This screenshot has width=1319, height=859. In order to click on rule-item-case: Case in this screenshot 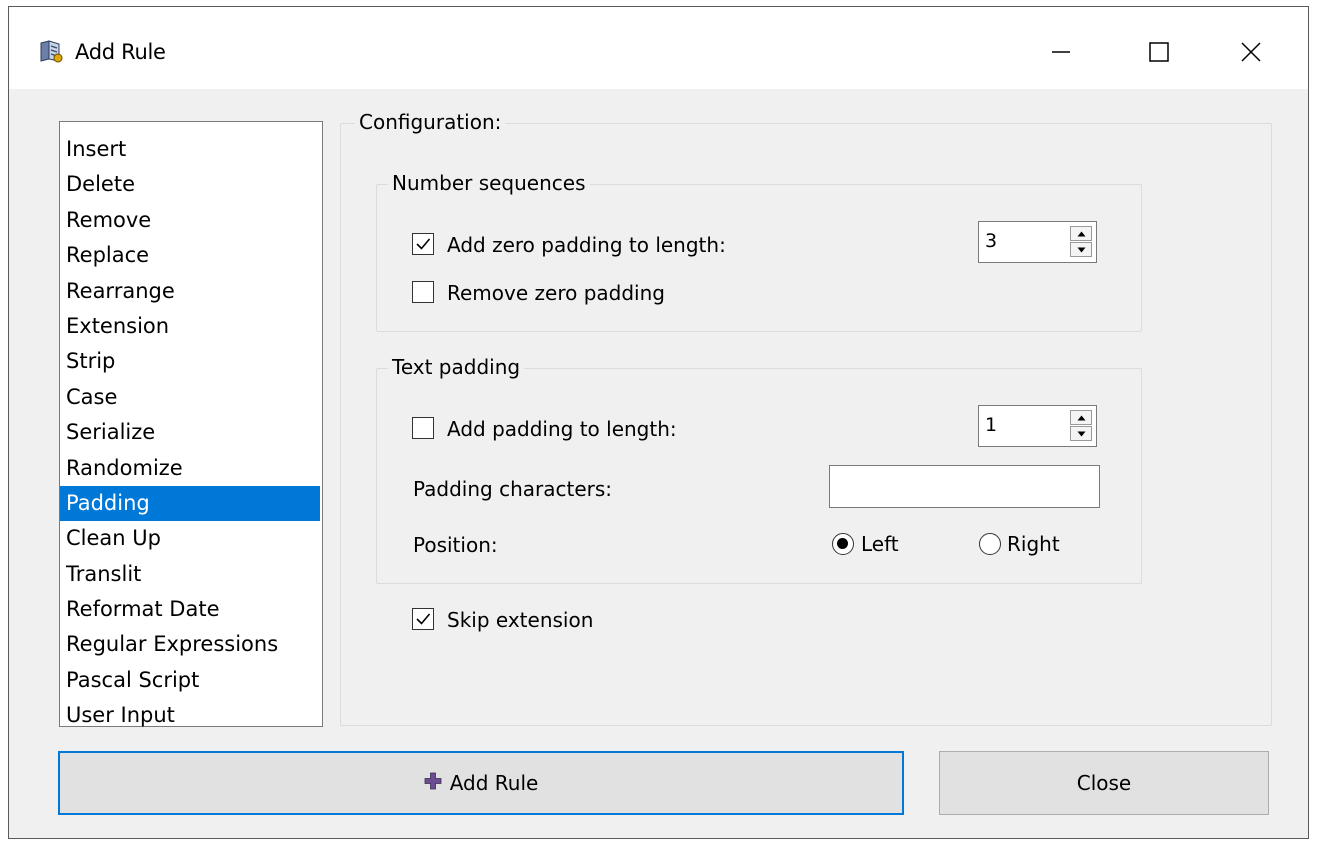, I will do `click(190, 397)`.